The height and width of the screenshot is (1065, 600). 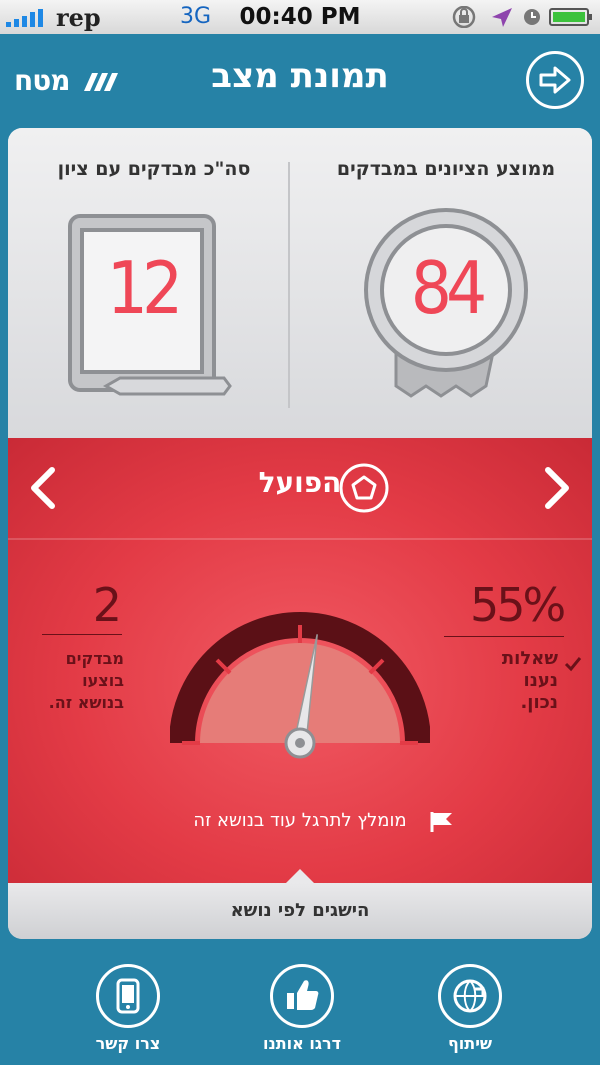 What do you see at coordinates (448, 288) in the screenshot?
I see `average-score-value: 84` at bounding box center [448, 288].